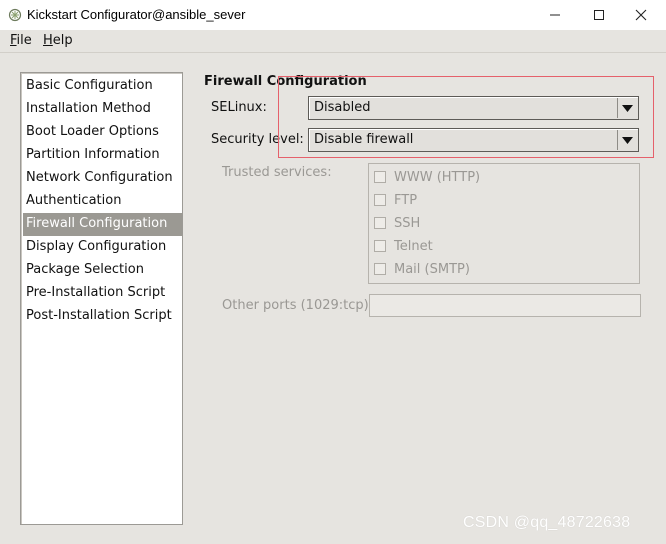 Image resolution: width=666 pixels, height=544 pixels. Describe the element at coordinates (102, 155) in the screenshot. I see `sidebar-item-partition-information: Partition Information` at that location.